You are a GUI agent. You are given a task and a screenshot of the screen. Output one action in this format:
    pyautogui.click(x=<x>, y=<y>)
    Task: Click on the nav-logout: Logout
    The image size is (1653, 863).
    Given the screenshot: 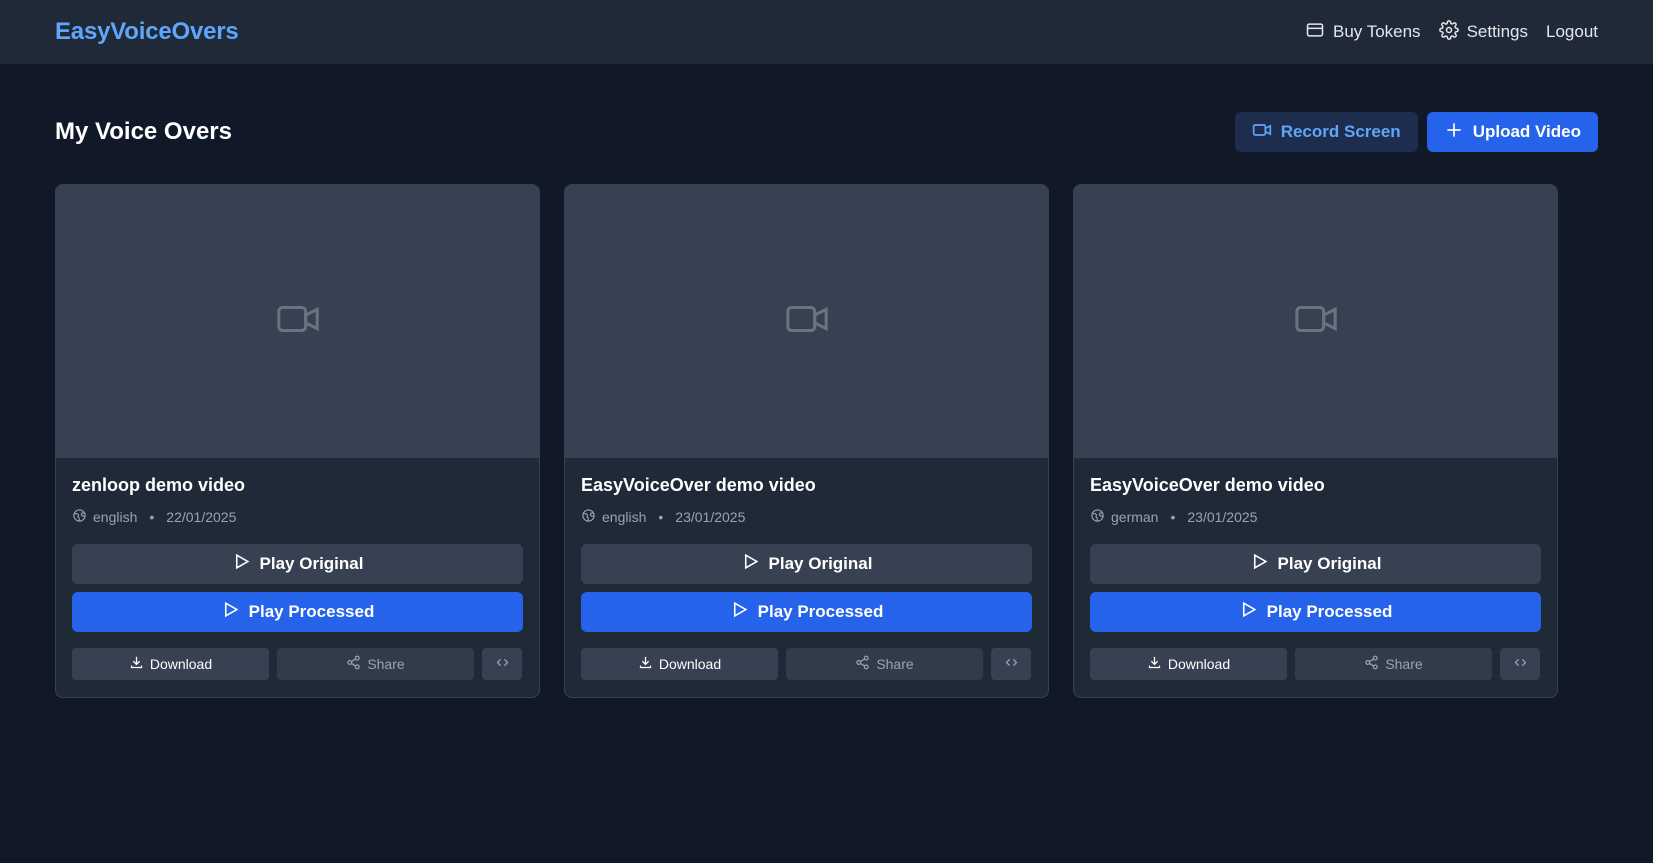 What is the action you would take?
    pyautogui.click(x=1572, y=32)
    